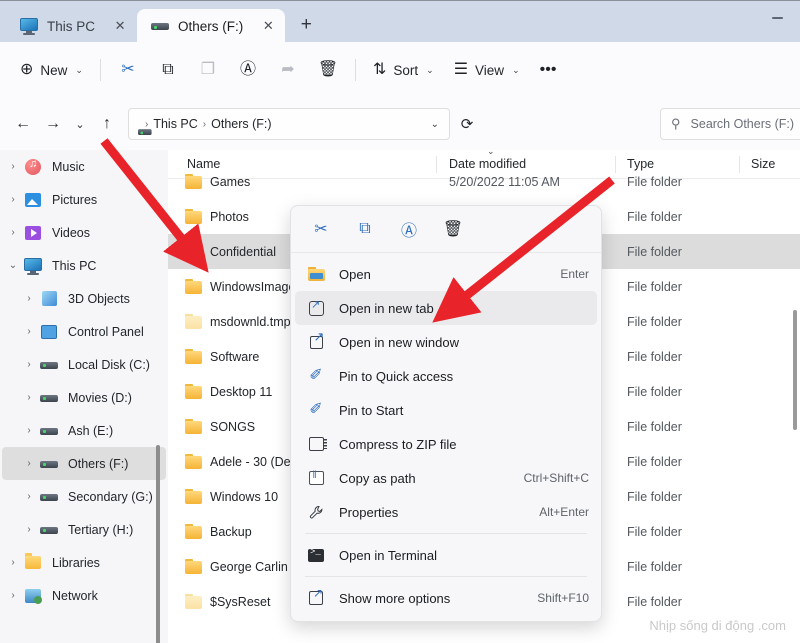  I want to click on terminal-icon, so click(316, 554).